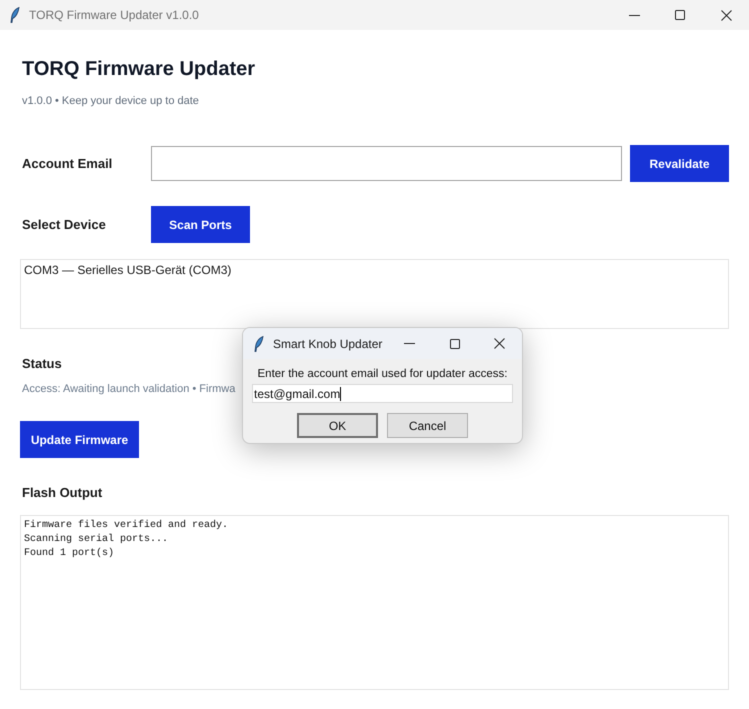 This screenshot has height=709, width=749. I want to click on app-title: TORQ Firmware Updater, so click(139, 69).